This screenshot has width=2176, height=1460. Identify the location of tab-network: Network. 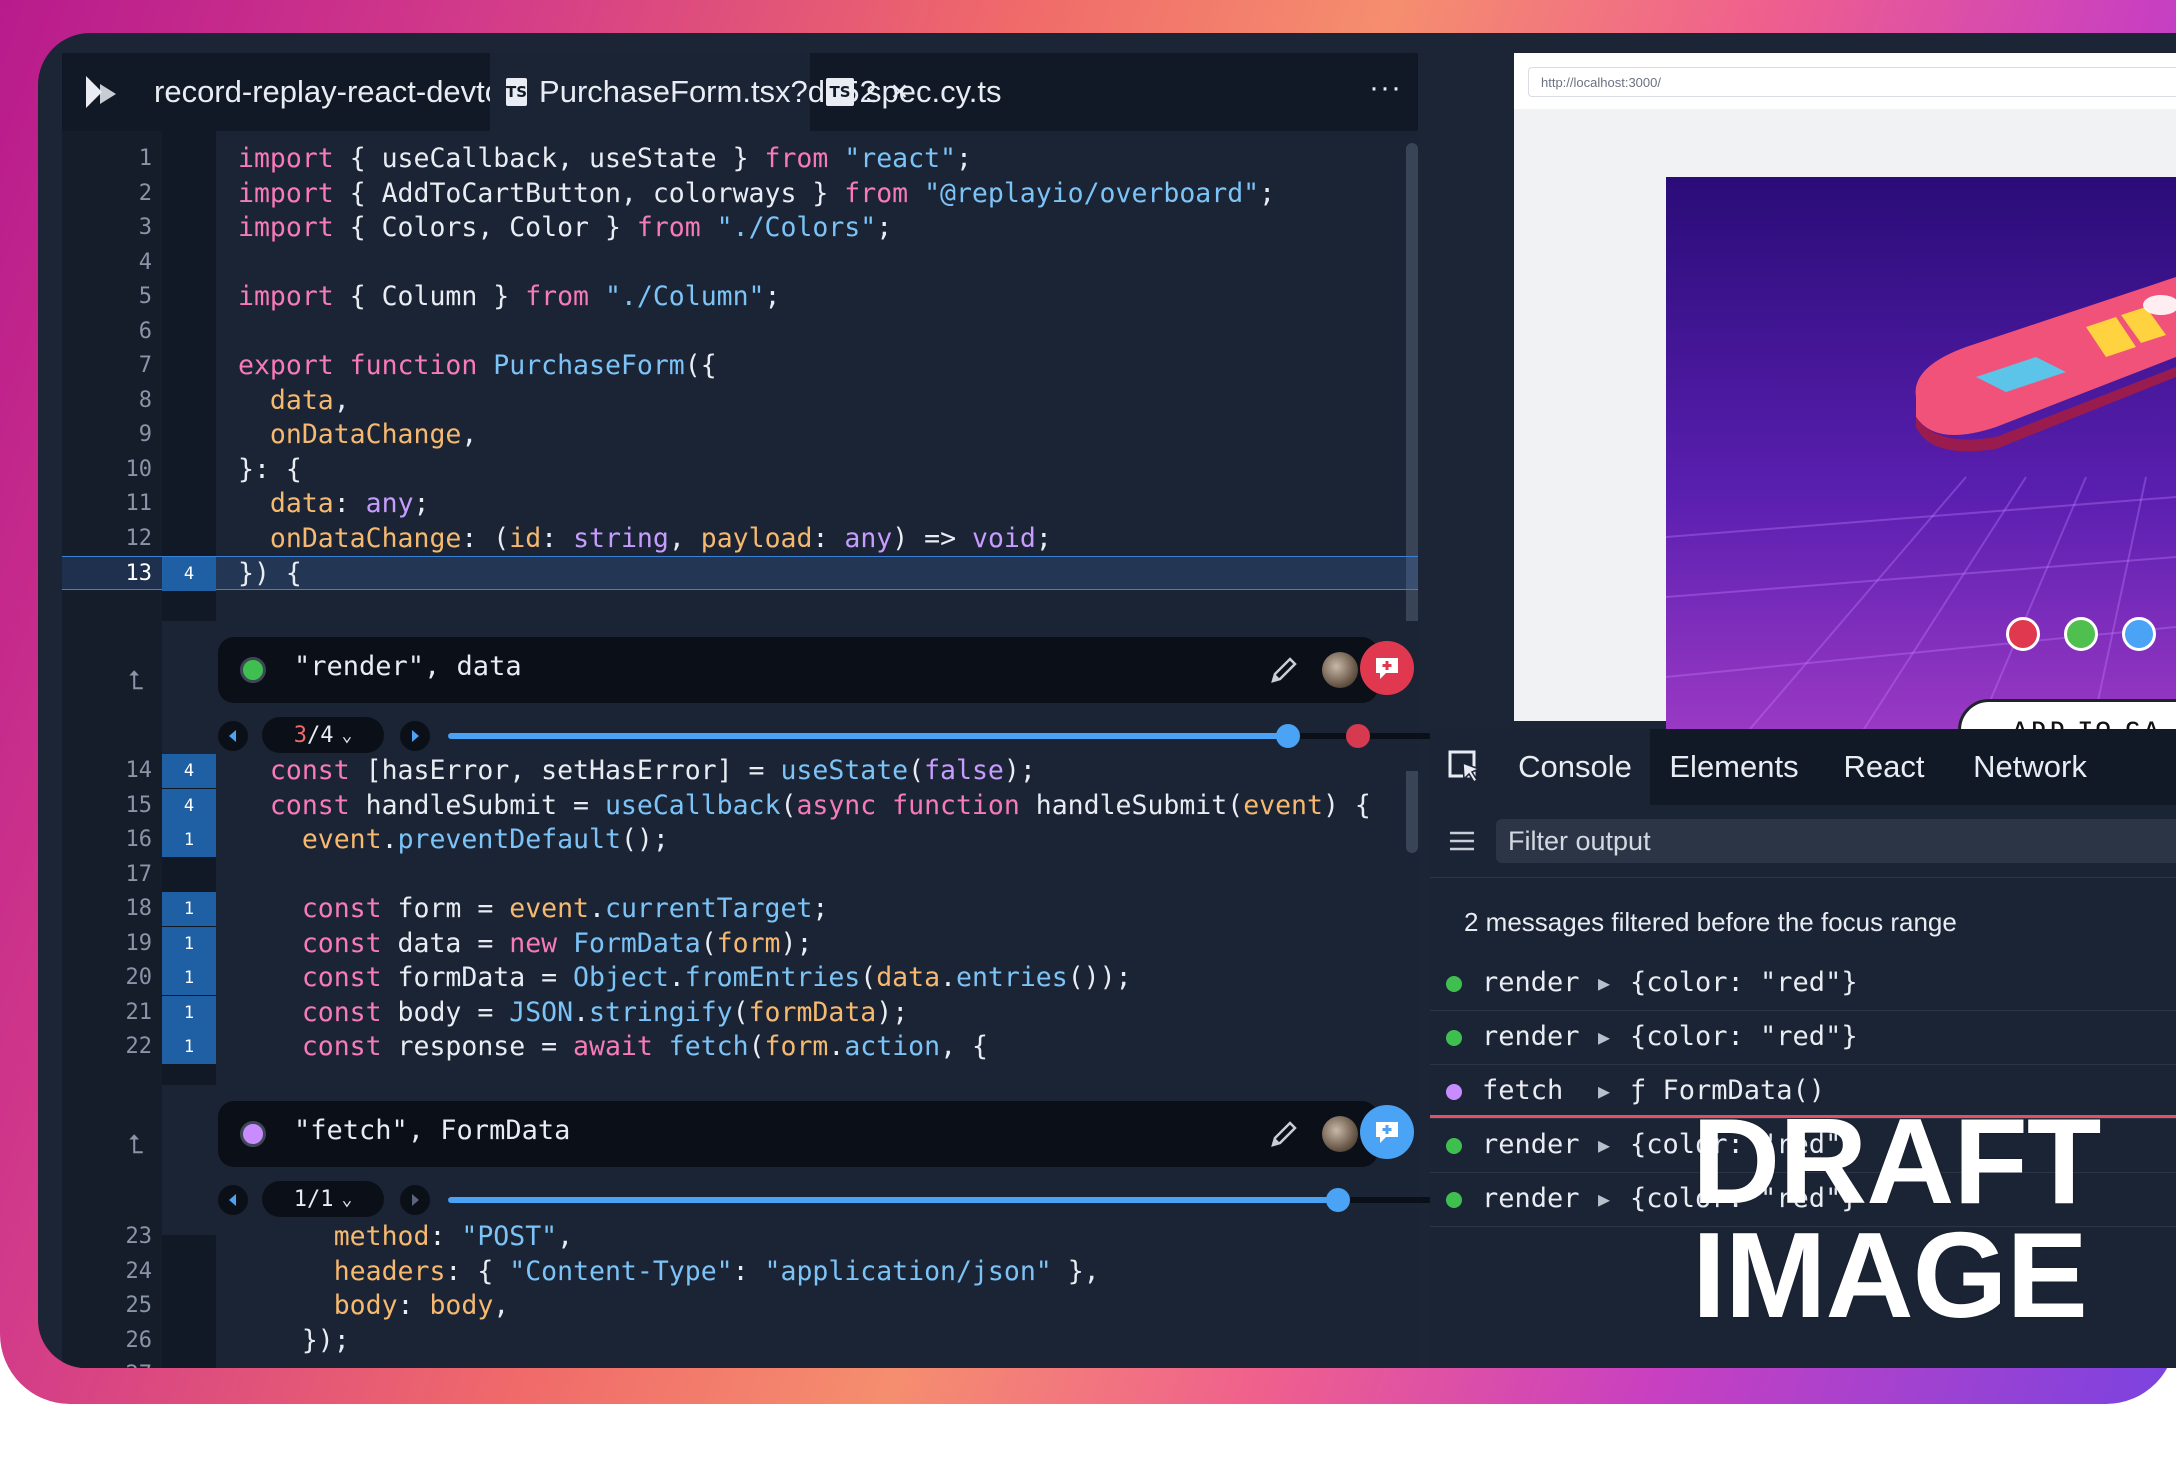
(2030, 767).